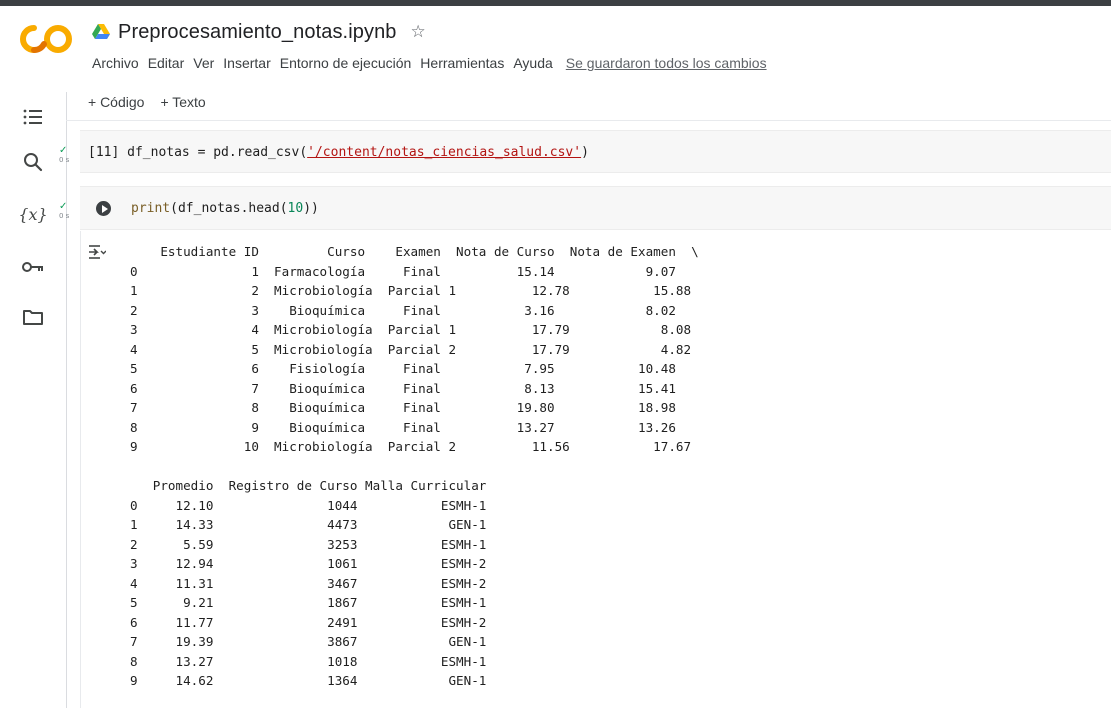 Image resolution: width=1111 pixels, height=708 pixels. Describe the element at coordinates (63, 206) in the screenshot. I see `cell2-success-icon: ✓` at that location.